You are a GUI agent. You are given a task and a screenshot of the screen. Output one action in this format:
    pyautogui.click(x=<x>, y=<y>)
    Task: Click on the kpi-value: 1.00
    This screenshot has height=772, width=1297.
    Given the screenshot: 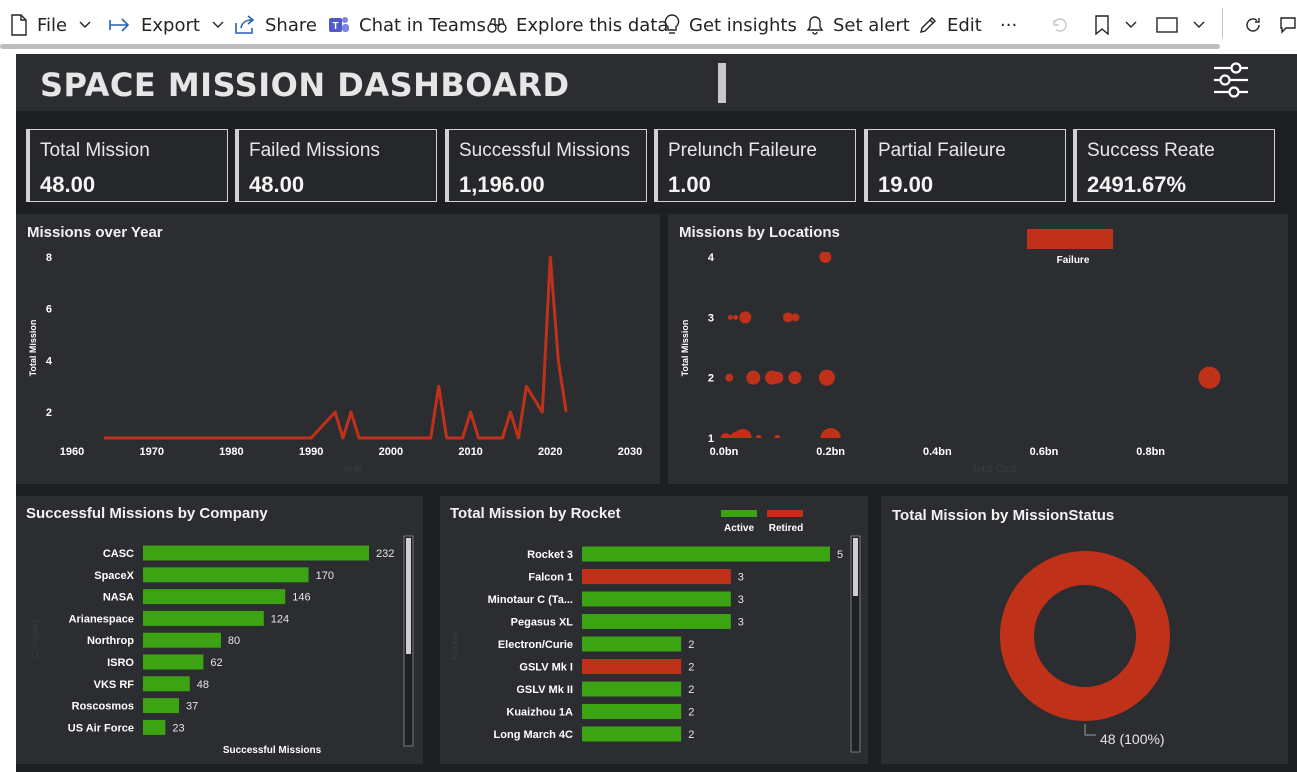 What is the action you would take?
    pyautogui.click(x=689, y=184)
    